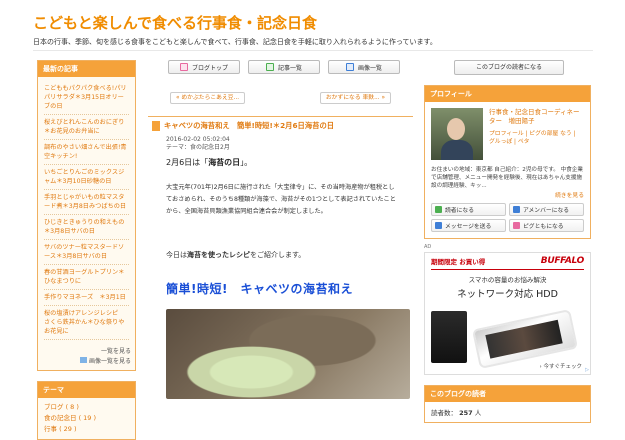 The height and width of the screenshot is (440, 625). I want to click on theme-box: テーマ ブログ ( 8 ) 食の記念日 ( 19 ) 行事 ( 29 ), so click(86, 410).